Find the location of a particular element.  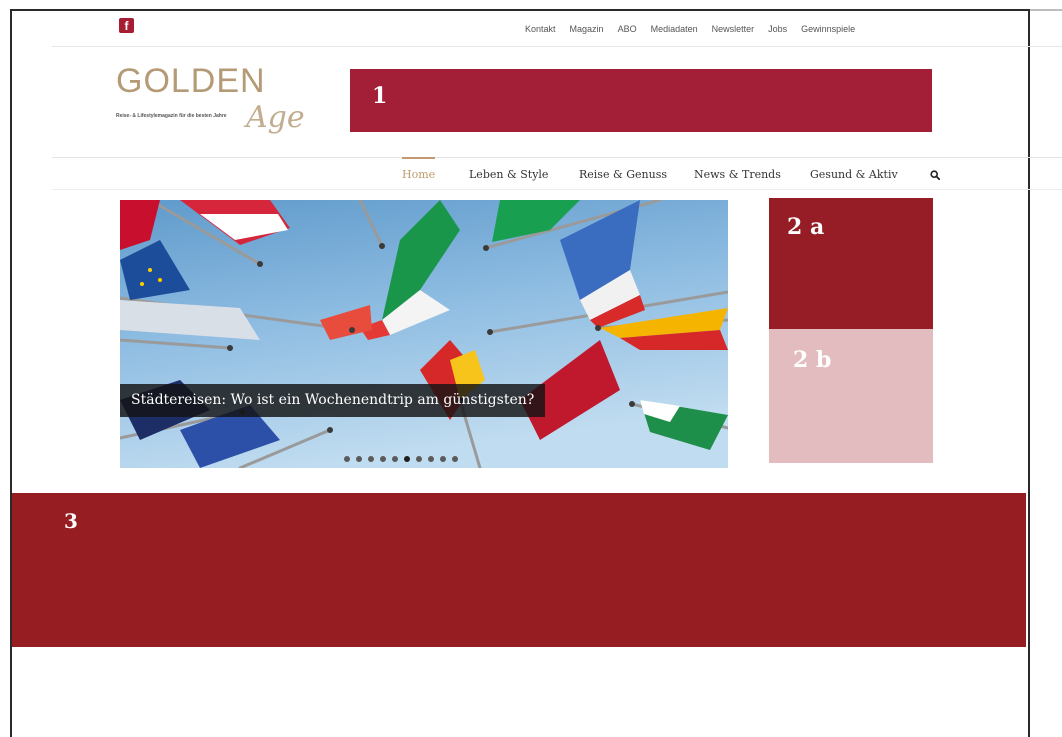

search-icon is located at coordinates (935, 175).